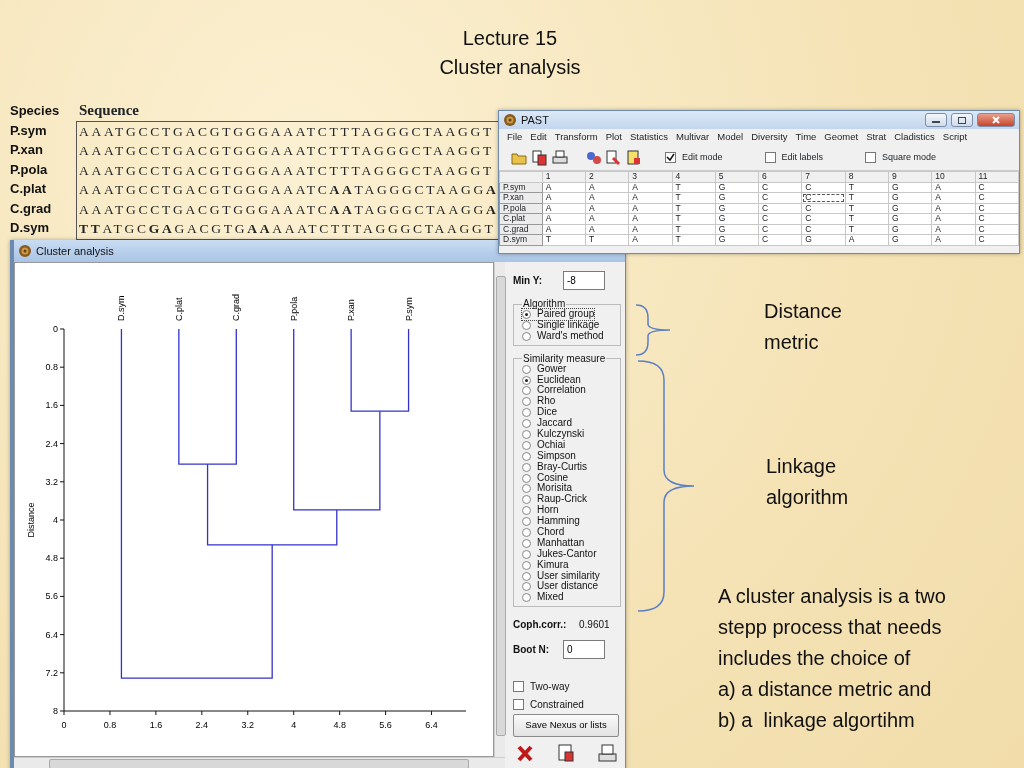 The width and height of the screenshot is (1024, 768). Describe the element at coordinates (694, 176) in the screenshot. I see `column-header: 4` at that location.